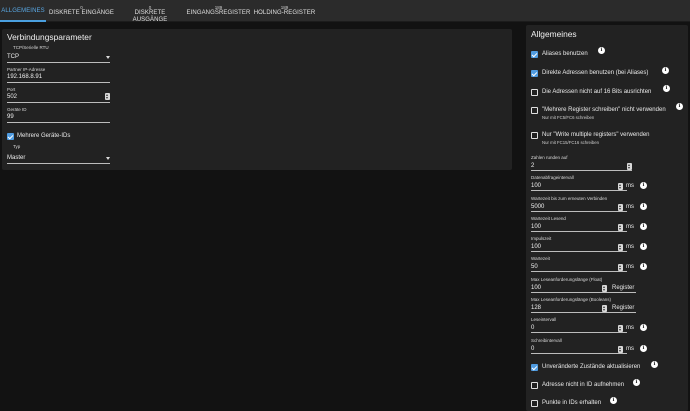  What do you see at coordinates (620, 267) in the screenshot?
I see `wait-stepper` at bounding box center [620, 267].